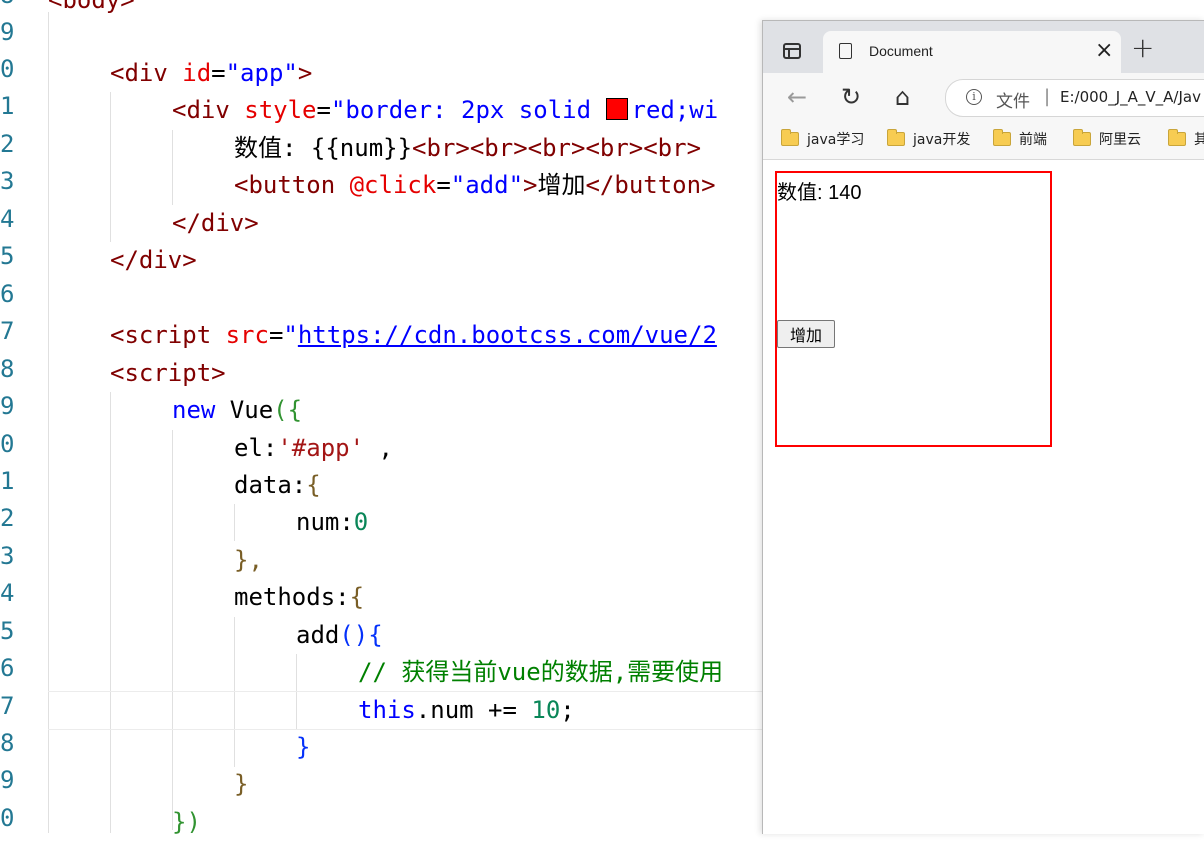 Image resolution: width=1204 pixels, height=841 pixels. I want to click on code-token: 0, so click(361, 522).